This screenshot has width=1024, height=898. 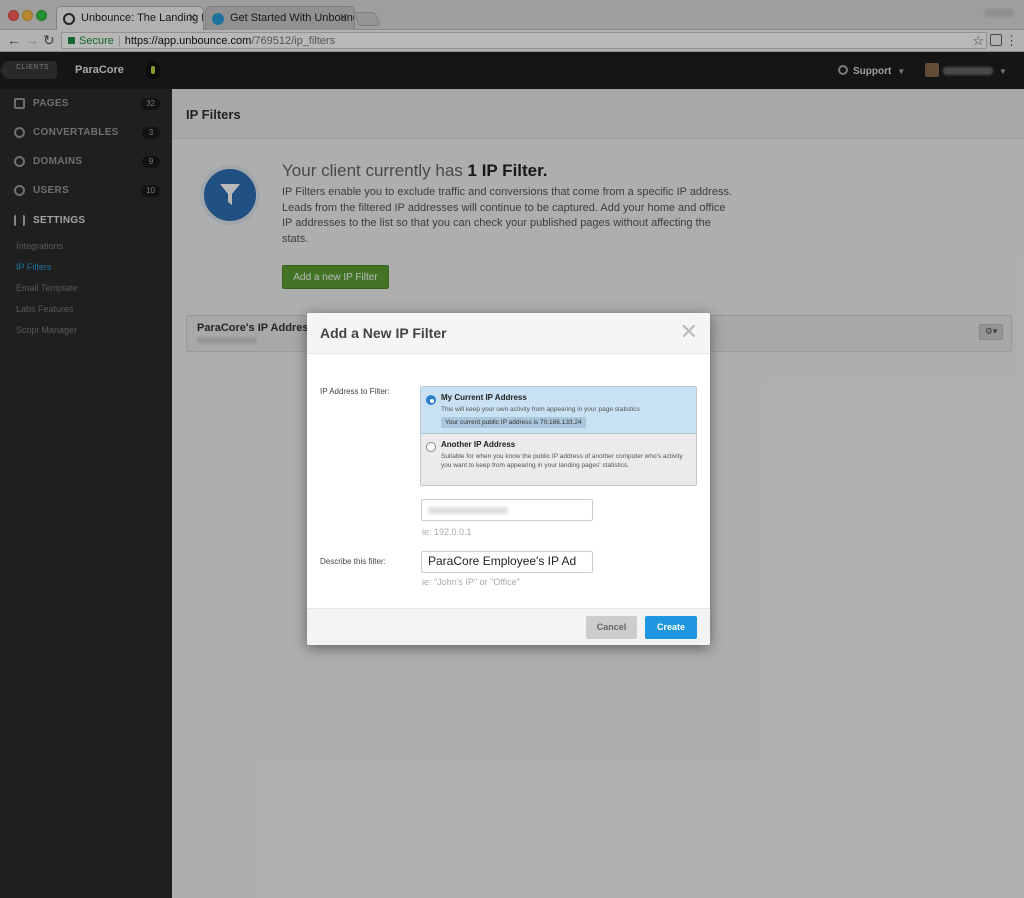 I want to click on ip-address-value, so click(x=468, y=510).